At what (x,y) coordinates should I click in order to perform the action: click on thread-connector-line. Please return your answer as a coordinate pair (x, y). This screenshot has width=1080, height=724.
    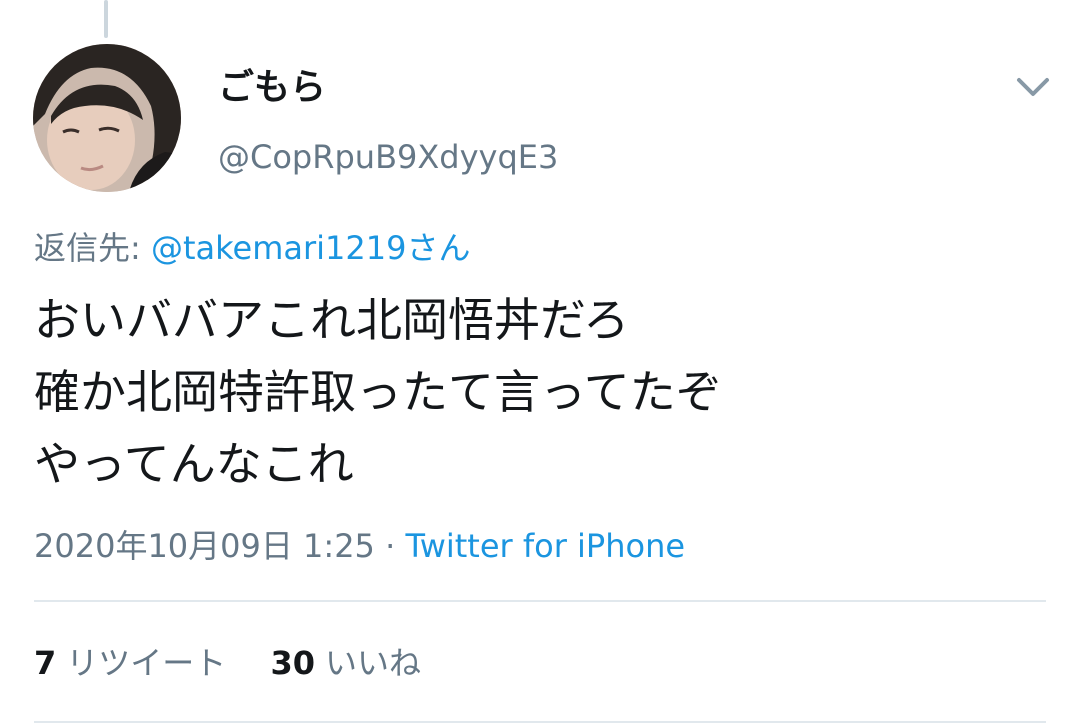
    Looking at the image, I should click on (106, 19).